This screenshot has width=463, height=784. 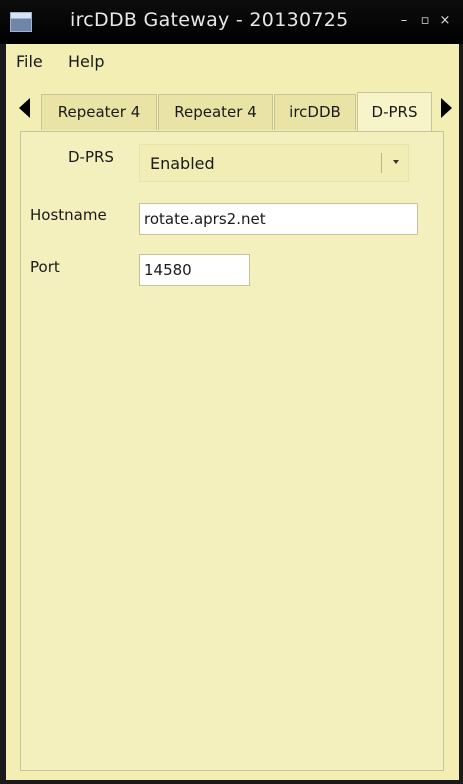 What do you see at coordinates (445, 21) in the screenshot?
I see `close-button: ×` at bounding box center [445, 21].